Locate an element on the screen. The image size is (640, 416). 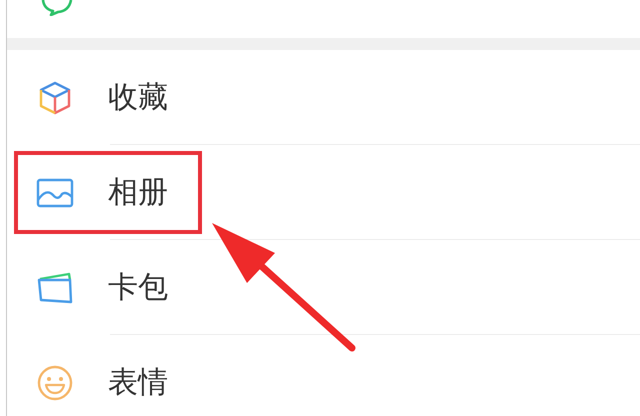
chat-bubble-icon is located at coordinates (57, 8).